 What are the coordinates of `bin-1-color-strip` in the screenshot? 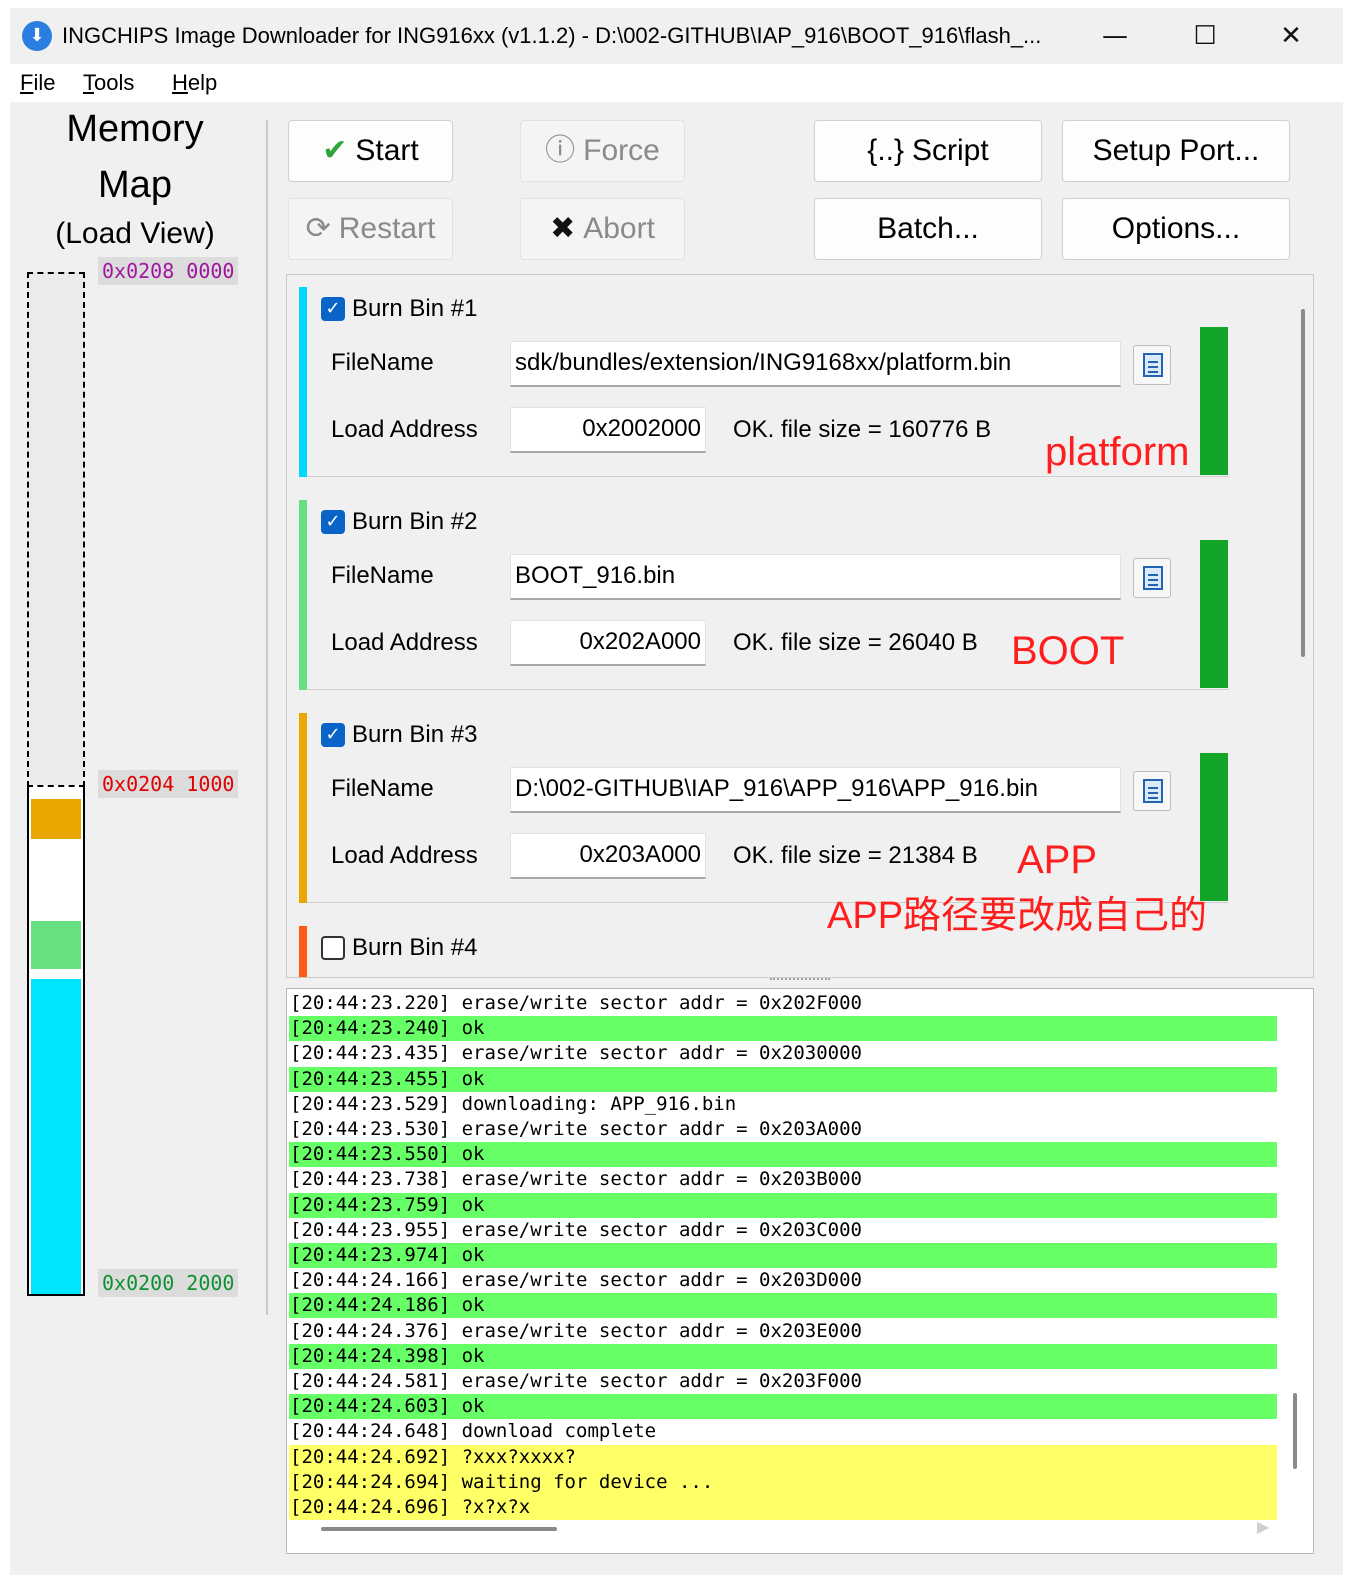 It's located at (303, 382).